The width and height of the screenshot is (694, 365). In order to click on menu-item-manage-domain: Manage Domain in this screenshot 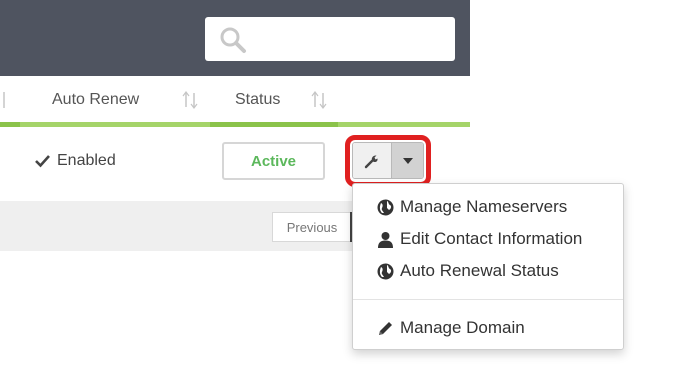, I will do `click(488, 328)`.